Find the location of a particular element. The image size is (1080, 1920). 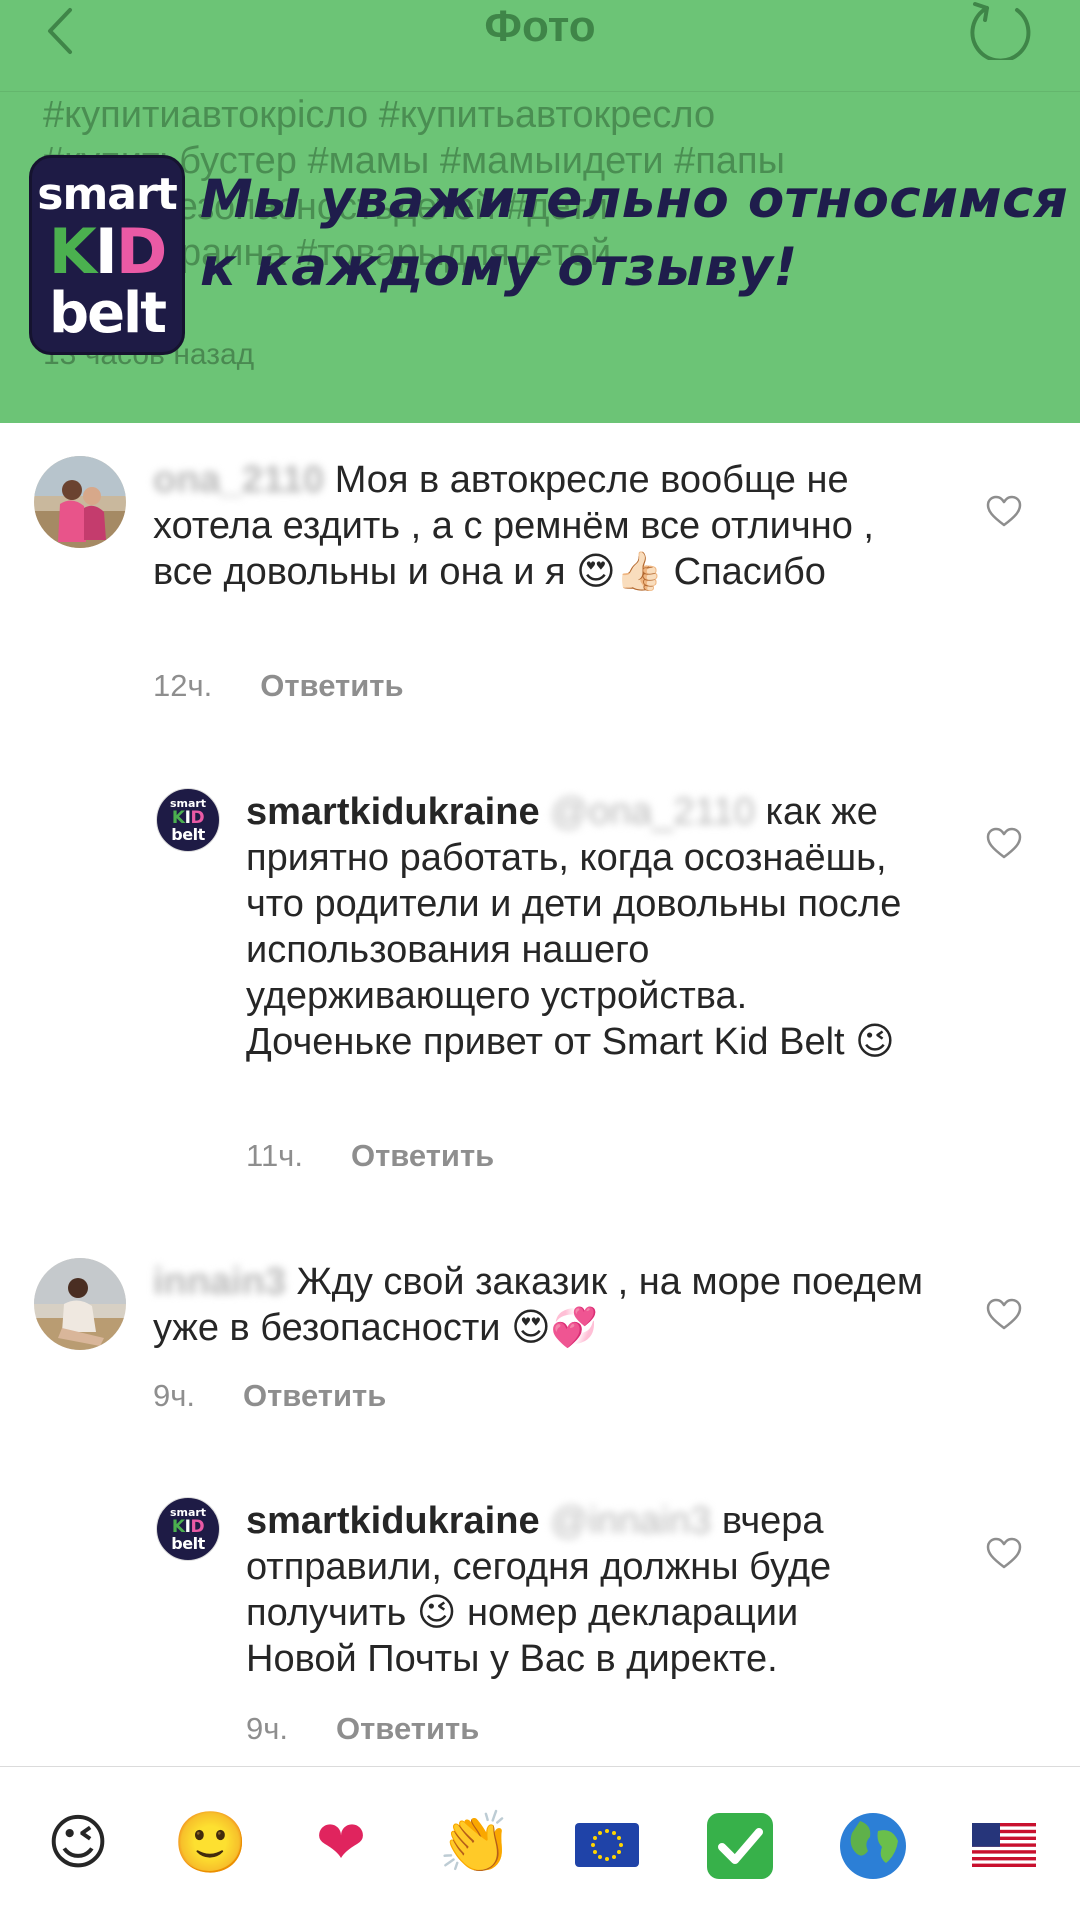

page-title: Фото is located at coordinates (540, 26).